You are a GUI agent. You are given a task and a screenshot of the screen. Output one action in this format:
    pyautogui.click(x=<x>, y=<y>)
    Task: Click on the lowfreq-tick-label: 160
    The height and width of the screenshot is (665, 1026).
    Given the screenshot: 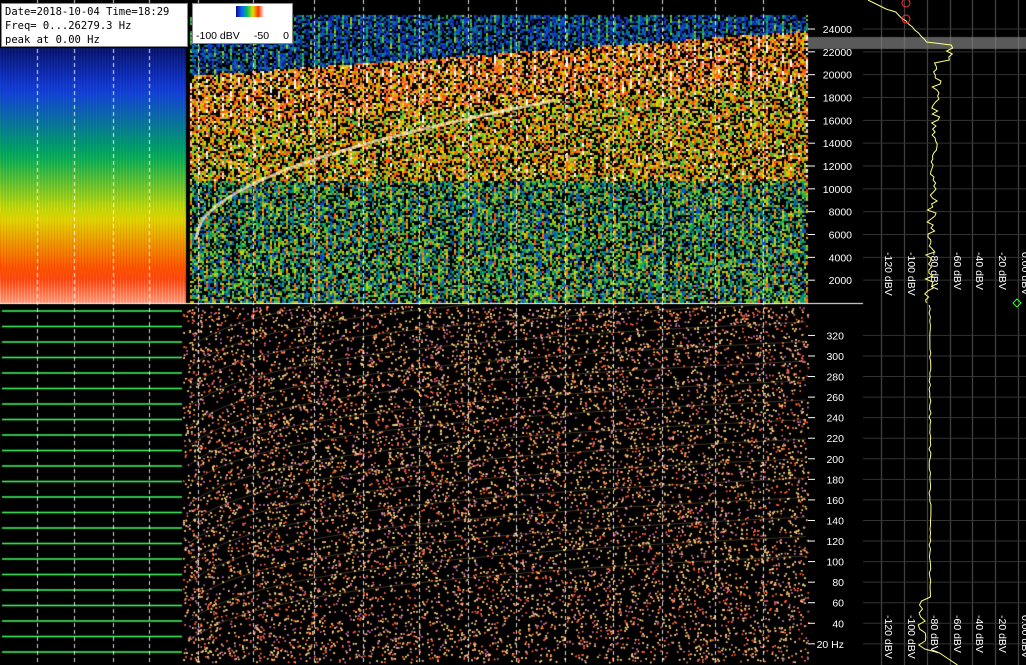 What is the action you would take?
    pyautogui.click(x=835, y=501)
    